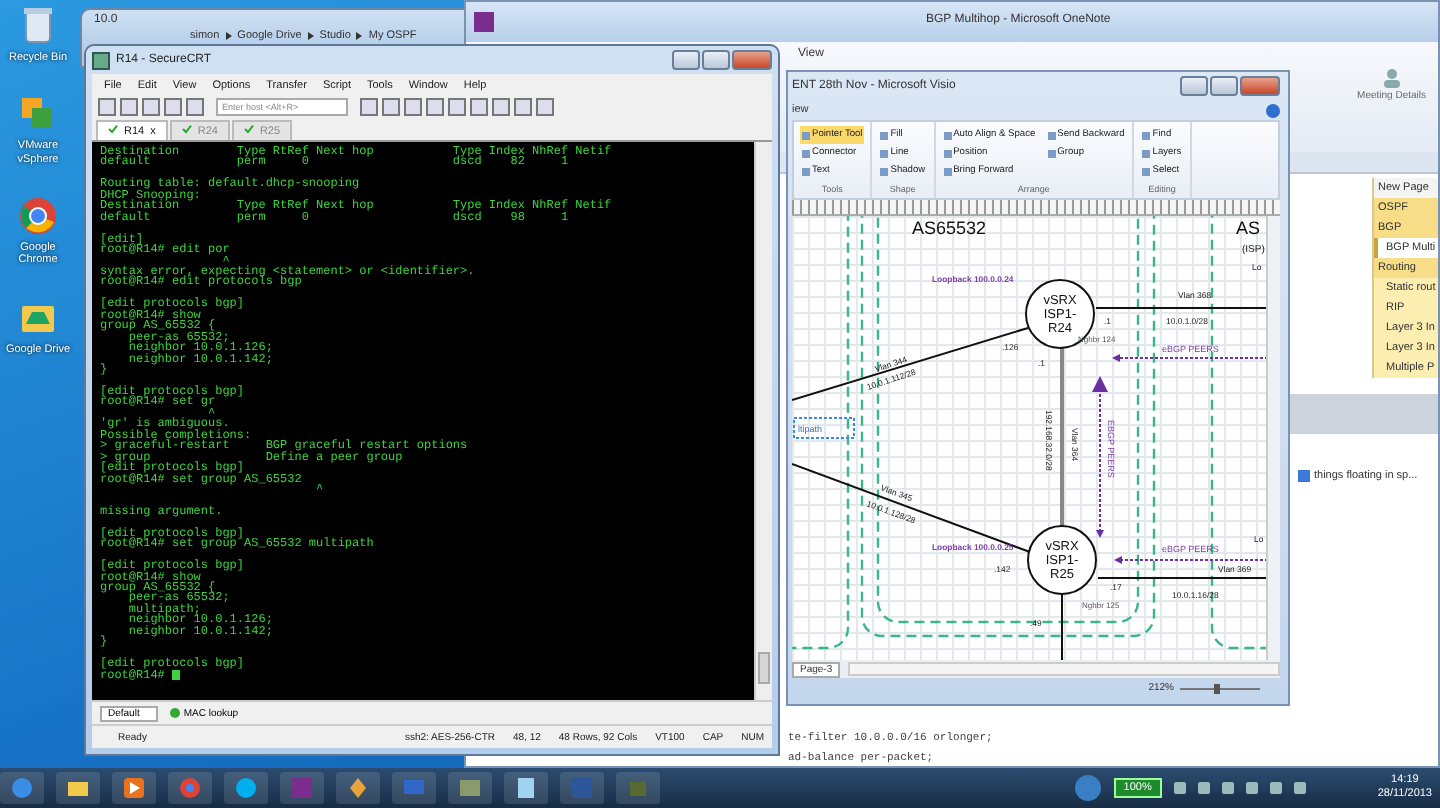 The height and width of the screenshot is (808, 1440). I want to click on play-icon, so click(134, 788).